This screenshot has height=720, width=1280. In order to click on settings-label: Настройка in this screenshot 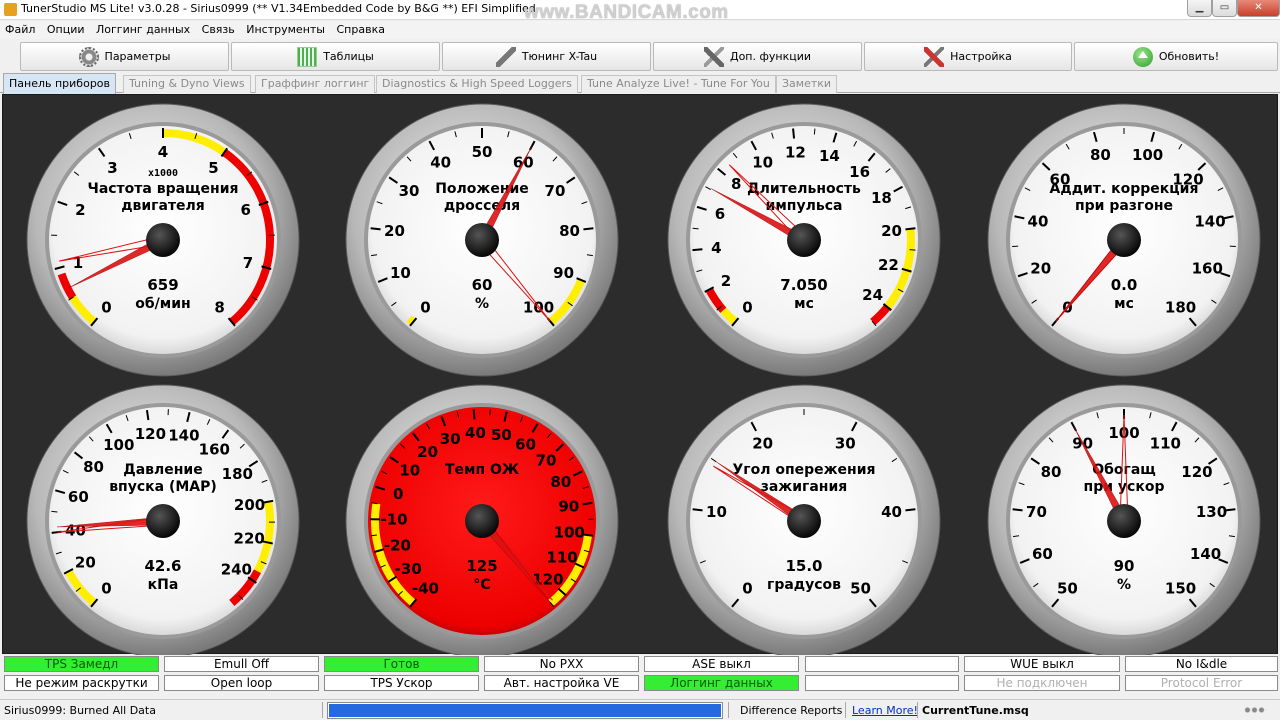, I will do `click(981, 56)`.